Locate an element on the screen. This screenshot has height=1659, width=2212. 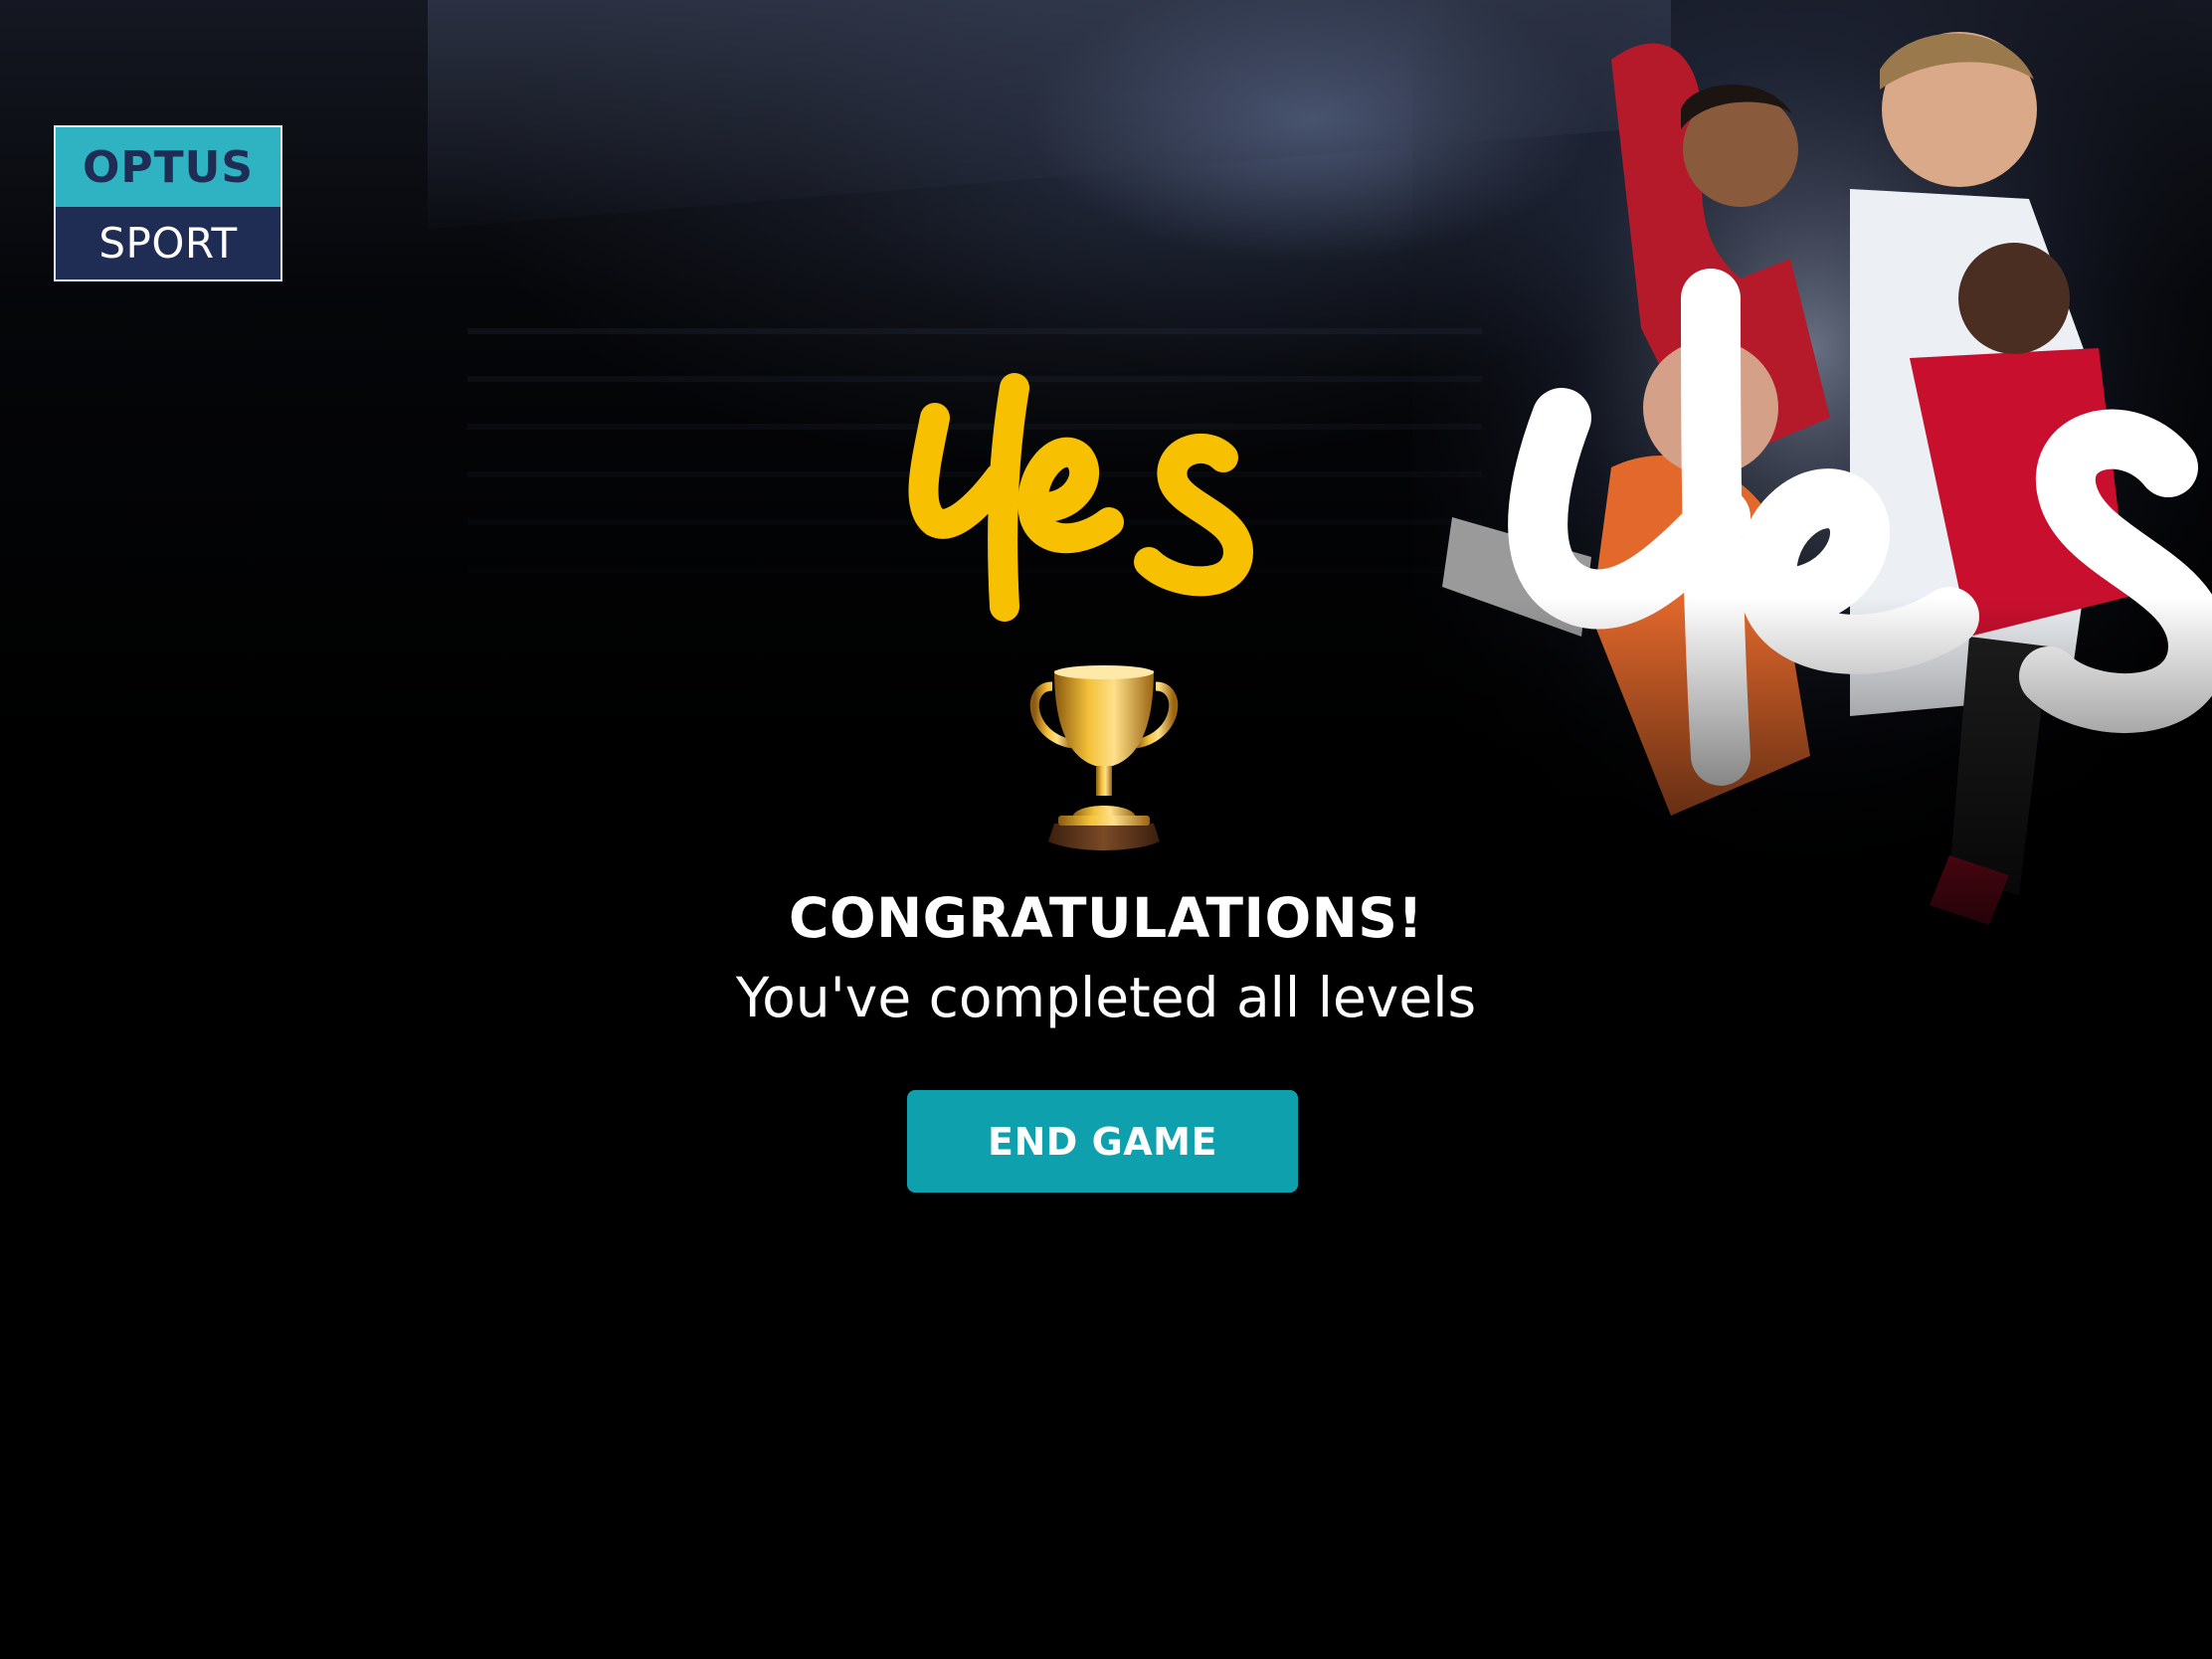
logo-sport-text: SPORT is located at coordinates (168, 243).